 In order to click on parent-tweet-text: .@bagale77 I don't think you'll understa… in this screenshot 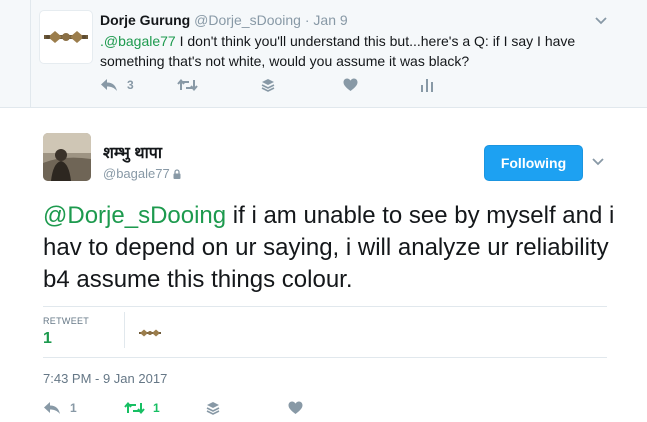, I will do `click(350, 51)`.